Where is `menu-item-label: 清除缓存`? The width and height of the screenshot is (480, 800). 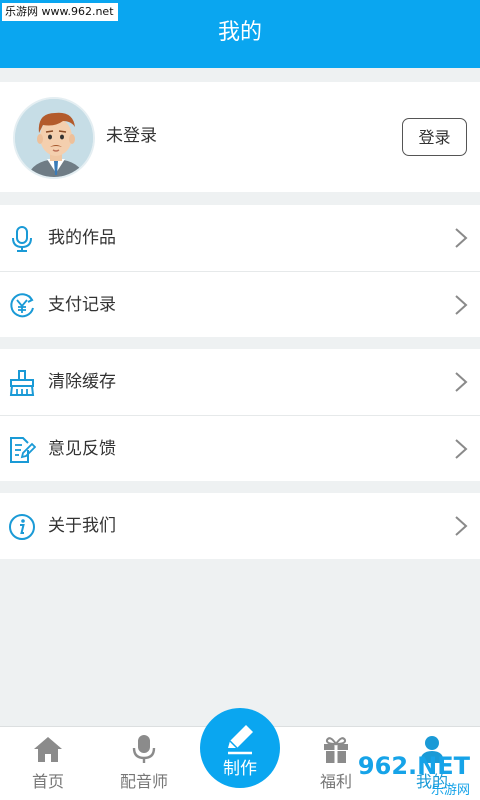 menu-item-label: 清除缓存 is located at coordinates (82, 382).